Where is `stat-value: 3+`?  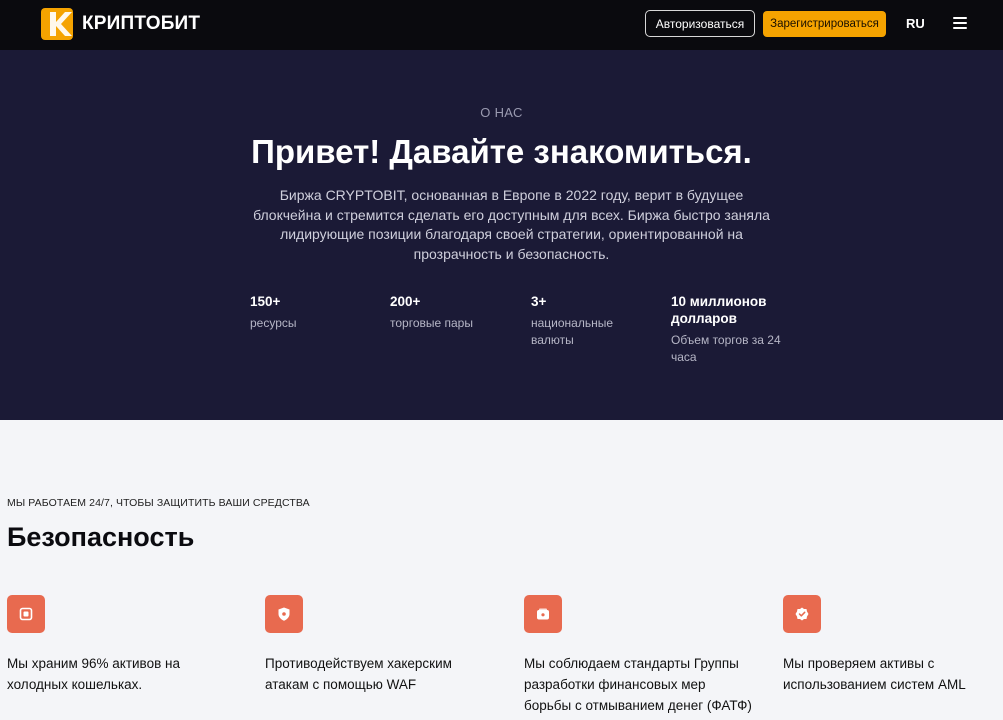 stat-value: 3+ is located at coordinates (539, 301).